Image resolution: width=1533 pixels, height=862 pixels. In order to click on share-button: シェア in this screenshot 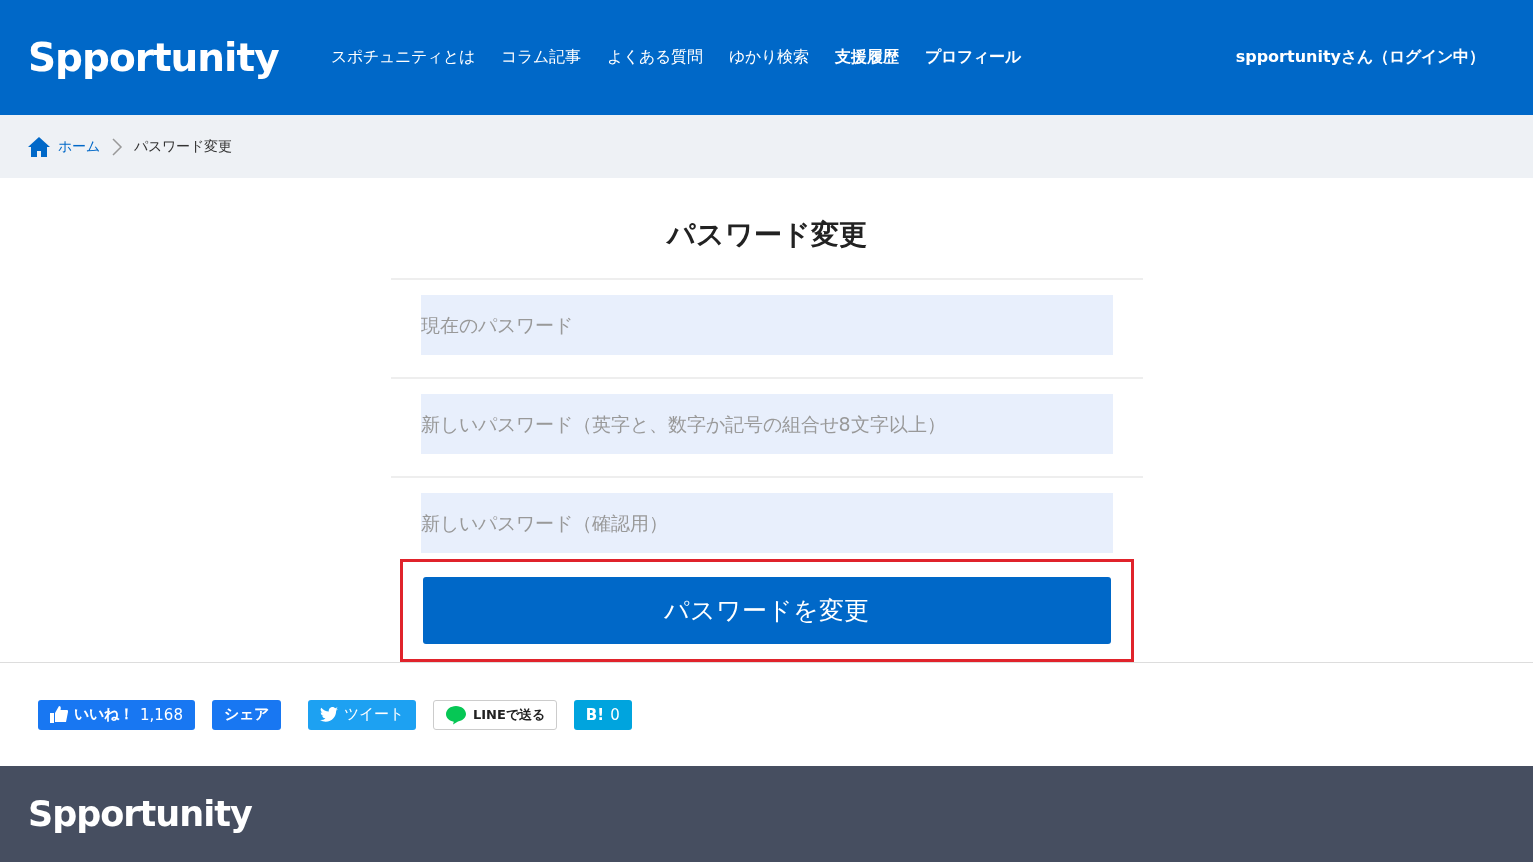, I will do `click(246, 714)`.